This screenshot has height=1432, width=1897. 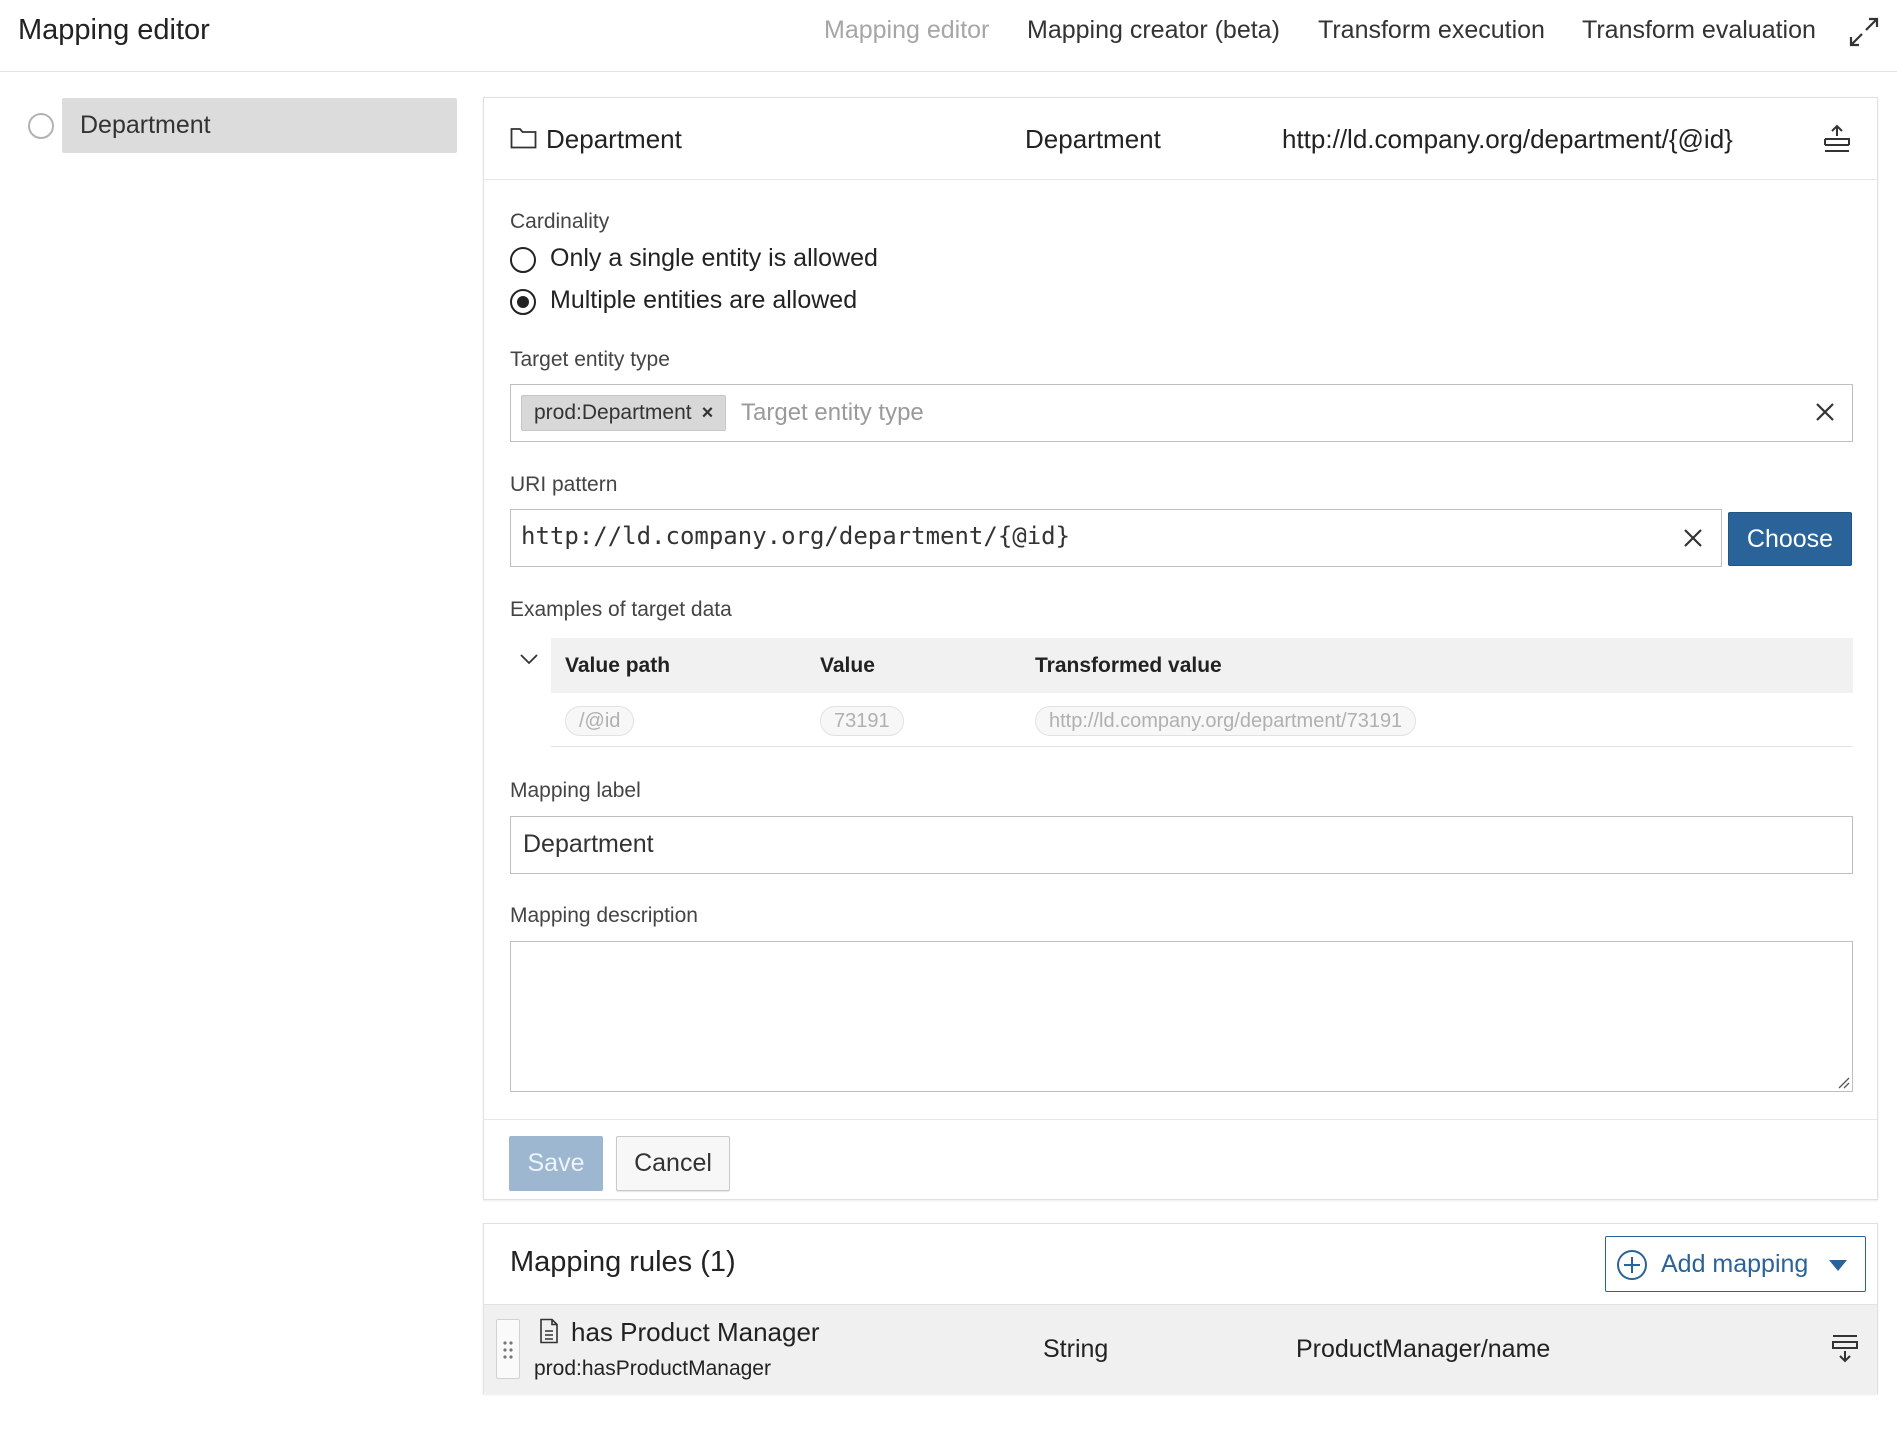 I want to click on drag-icon, so click(x=508, y=1350).